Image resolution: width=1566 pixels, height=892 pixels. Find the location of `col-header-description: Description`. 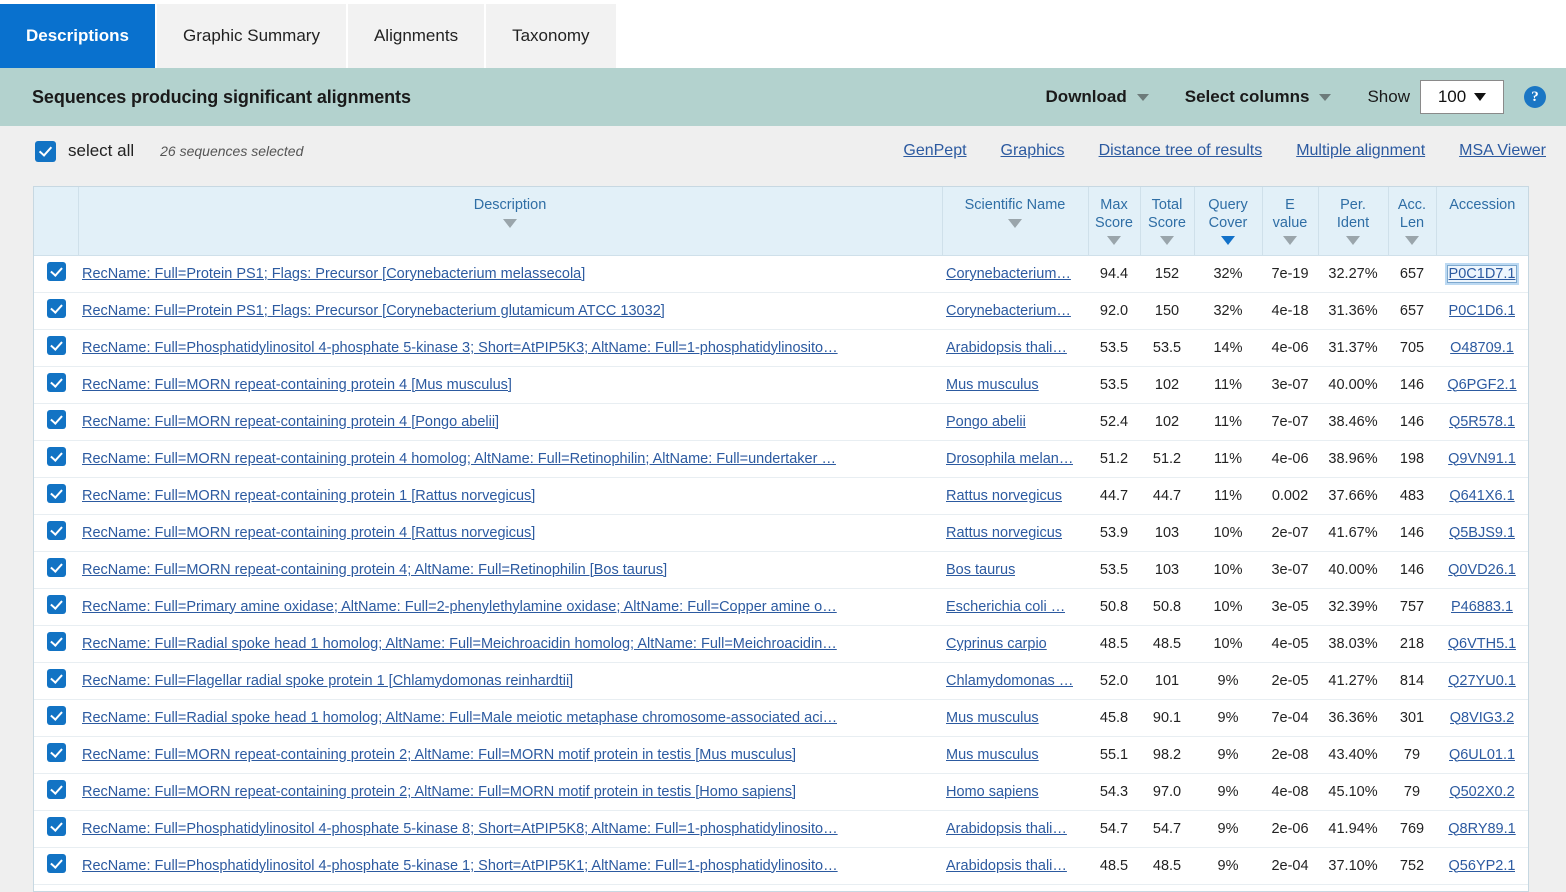

col-header-description: Description is located at coordinates (510, 221).